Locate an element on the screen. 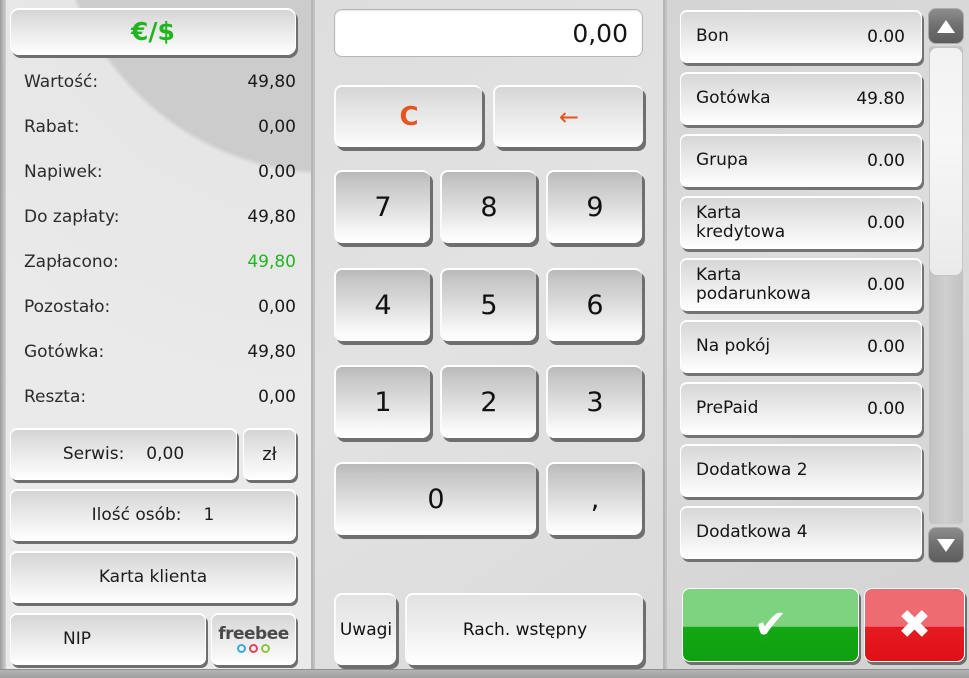 Image resolution: width=969 pixels, height=678 pixels. customer-card-label: Karta klienta is located at coordinates (153, 577).